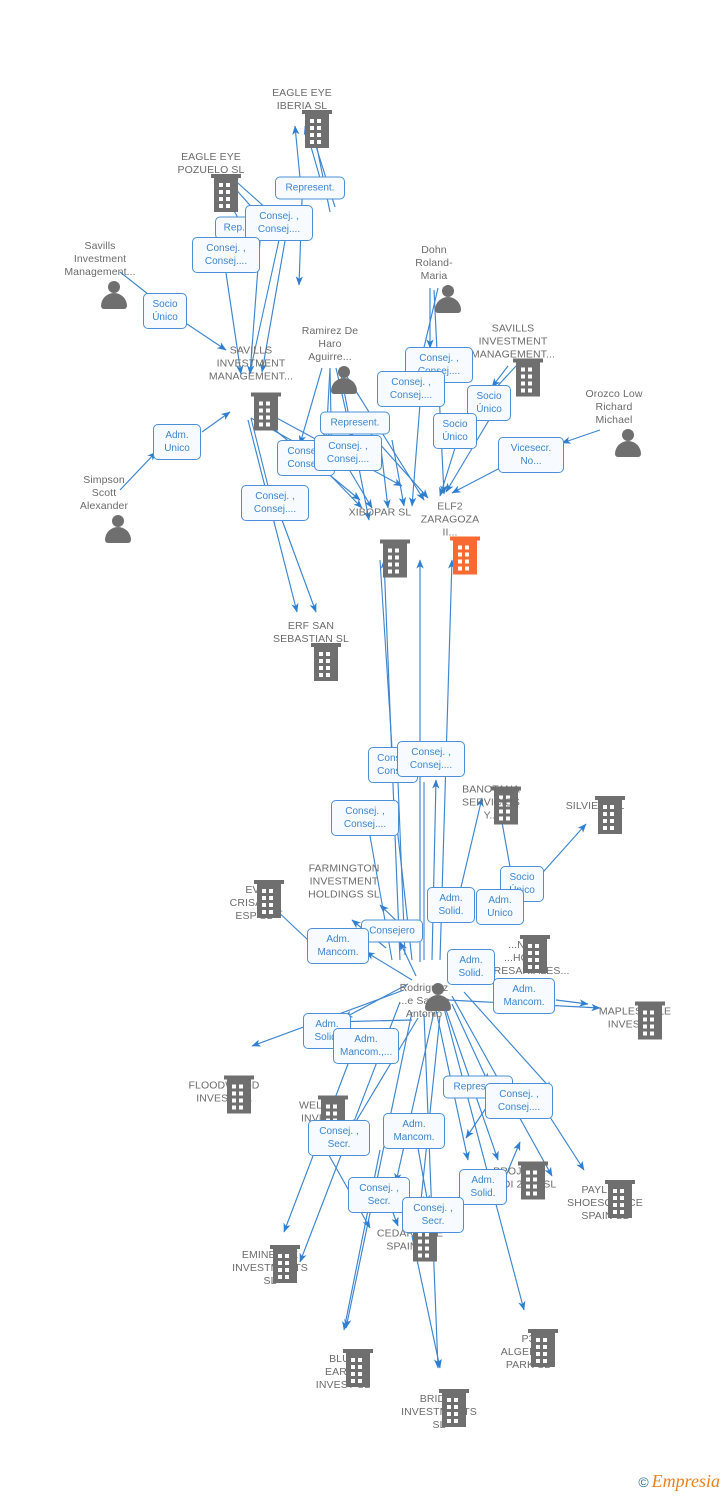 This screenshot has height=1500, width=728. I want to click on node-savills-investment-management-left, so click(251, 411).